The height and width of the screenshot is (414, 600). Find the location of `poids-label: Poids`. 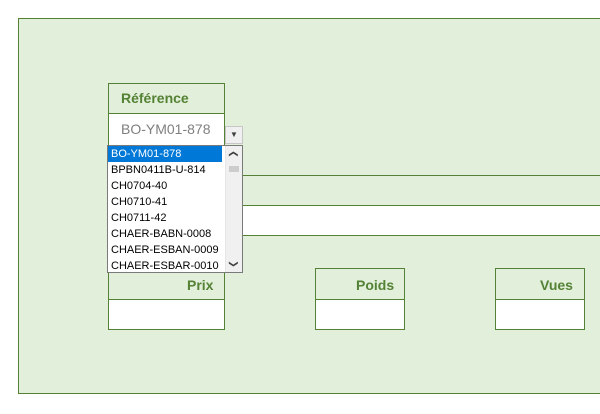

poids-label: Poids is located at coordinates (375, 285).